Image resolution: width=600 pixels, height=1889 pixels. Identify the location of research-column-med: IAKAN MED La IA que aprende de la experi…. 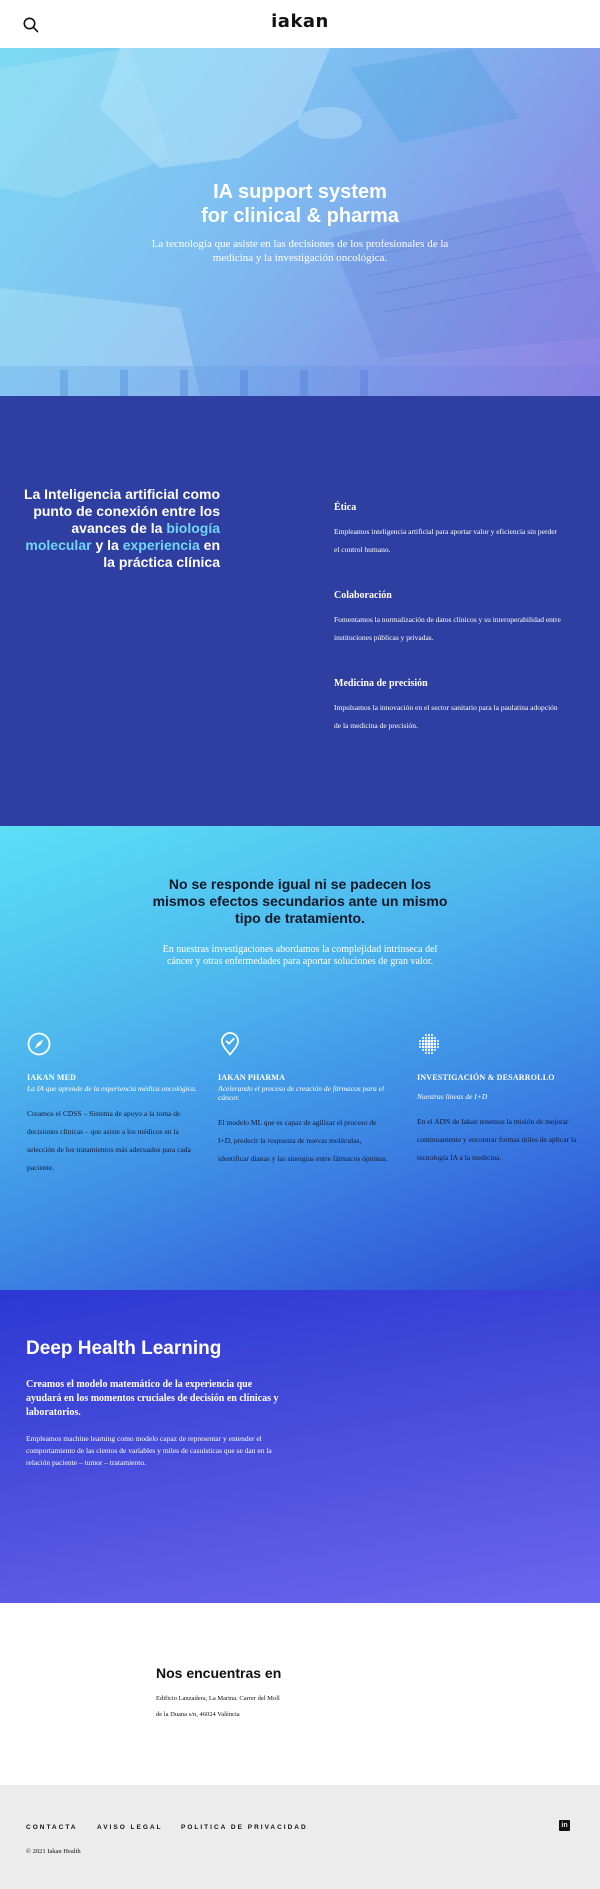
(112, 1104).